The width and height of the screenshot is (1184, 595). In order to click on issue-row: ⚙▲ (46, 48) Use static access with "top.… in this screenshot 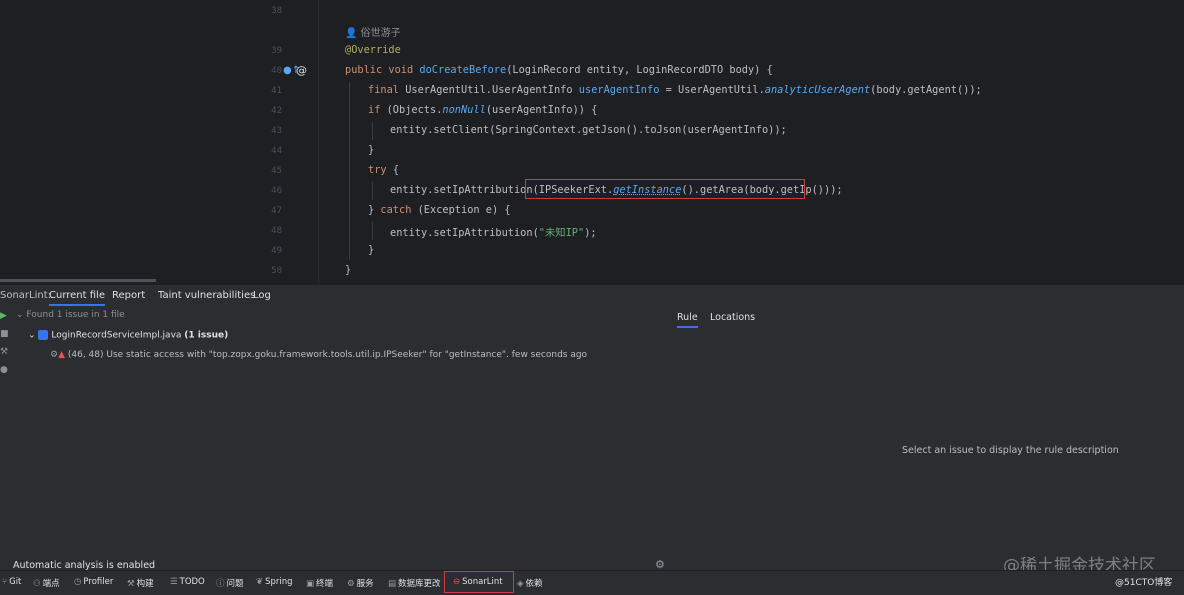, I will do `click(318, 355)`.